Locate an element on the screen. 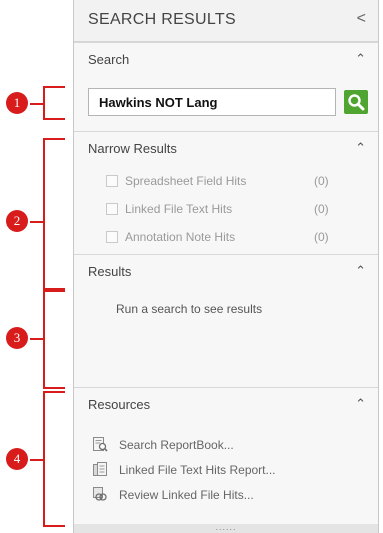 The height and width of the screenshot is (533, 383). narrow-item-label: Linked File Text Hits is located at coordinates (179, 209).